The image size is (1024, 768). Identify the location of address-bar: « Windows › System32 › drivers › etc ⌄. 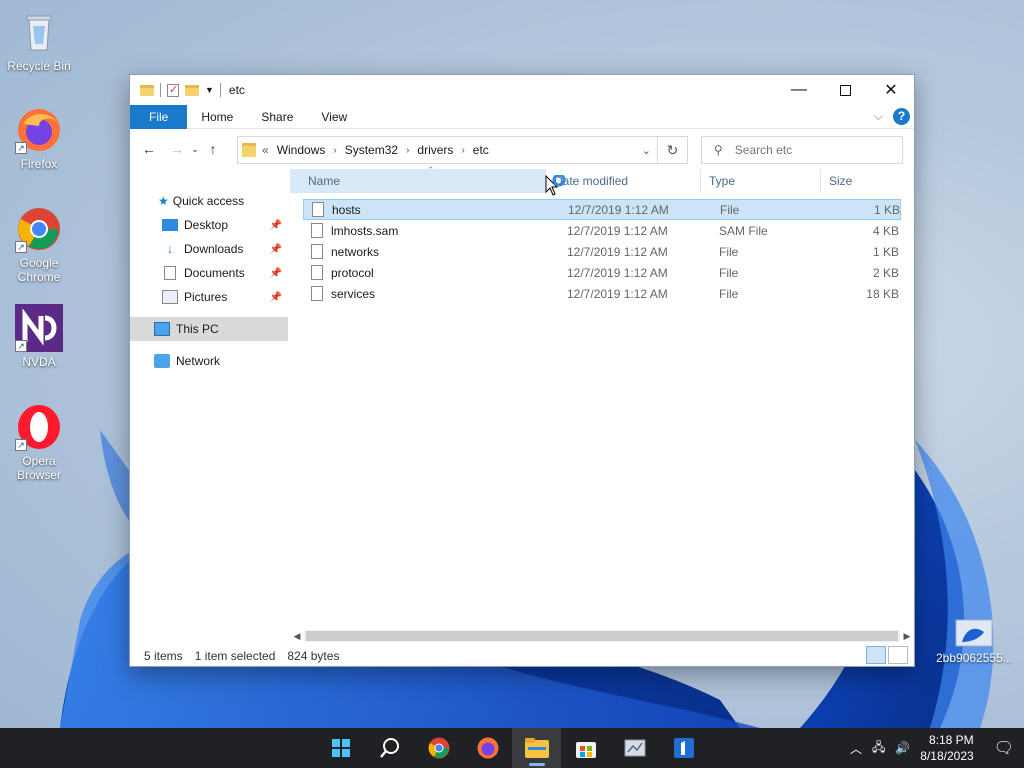
(447, 150).